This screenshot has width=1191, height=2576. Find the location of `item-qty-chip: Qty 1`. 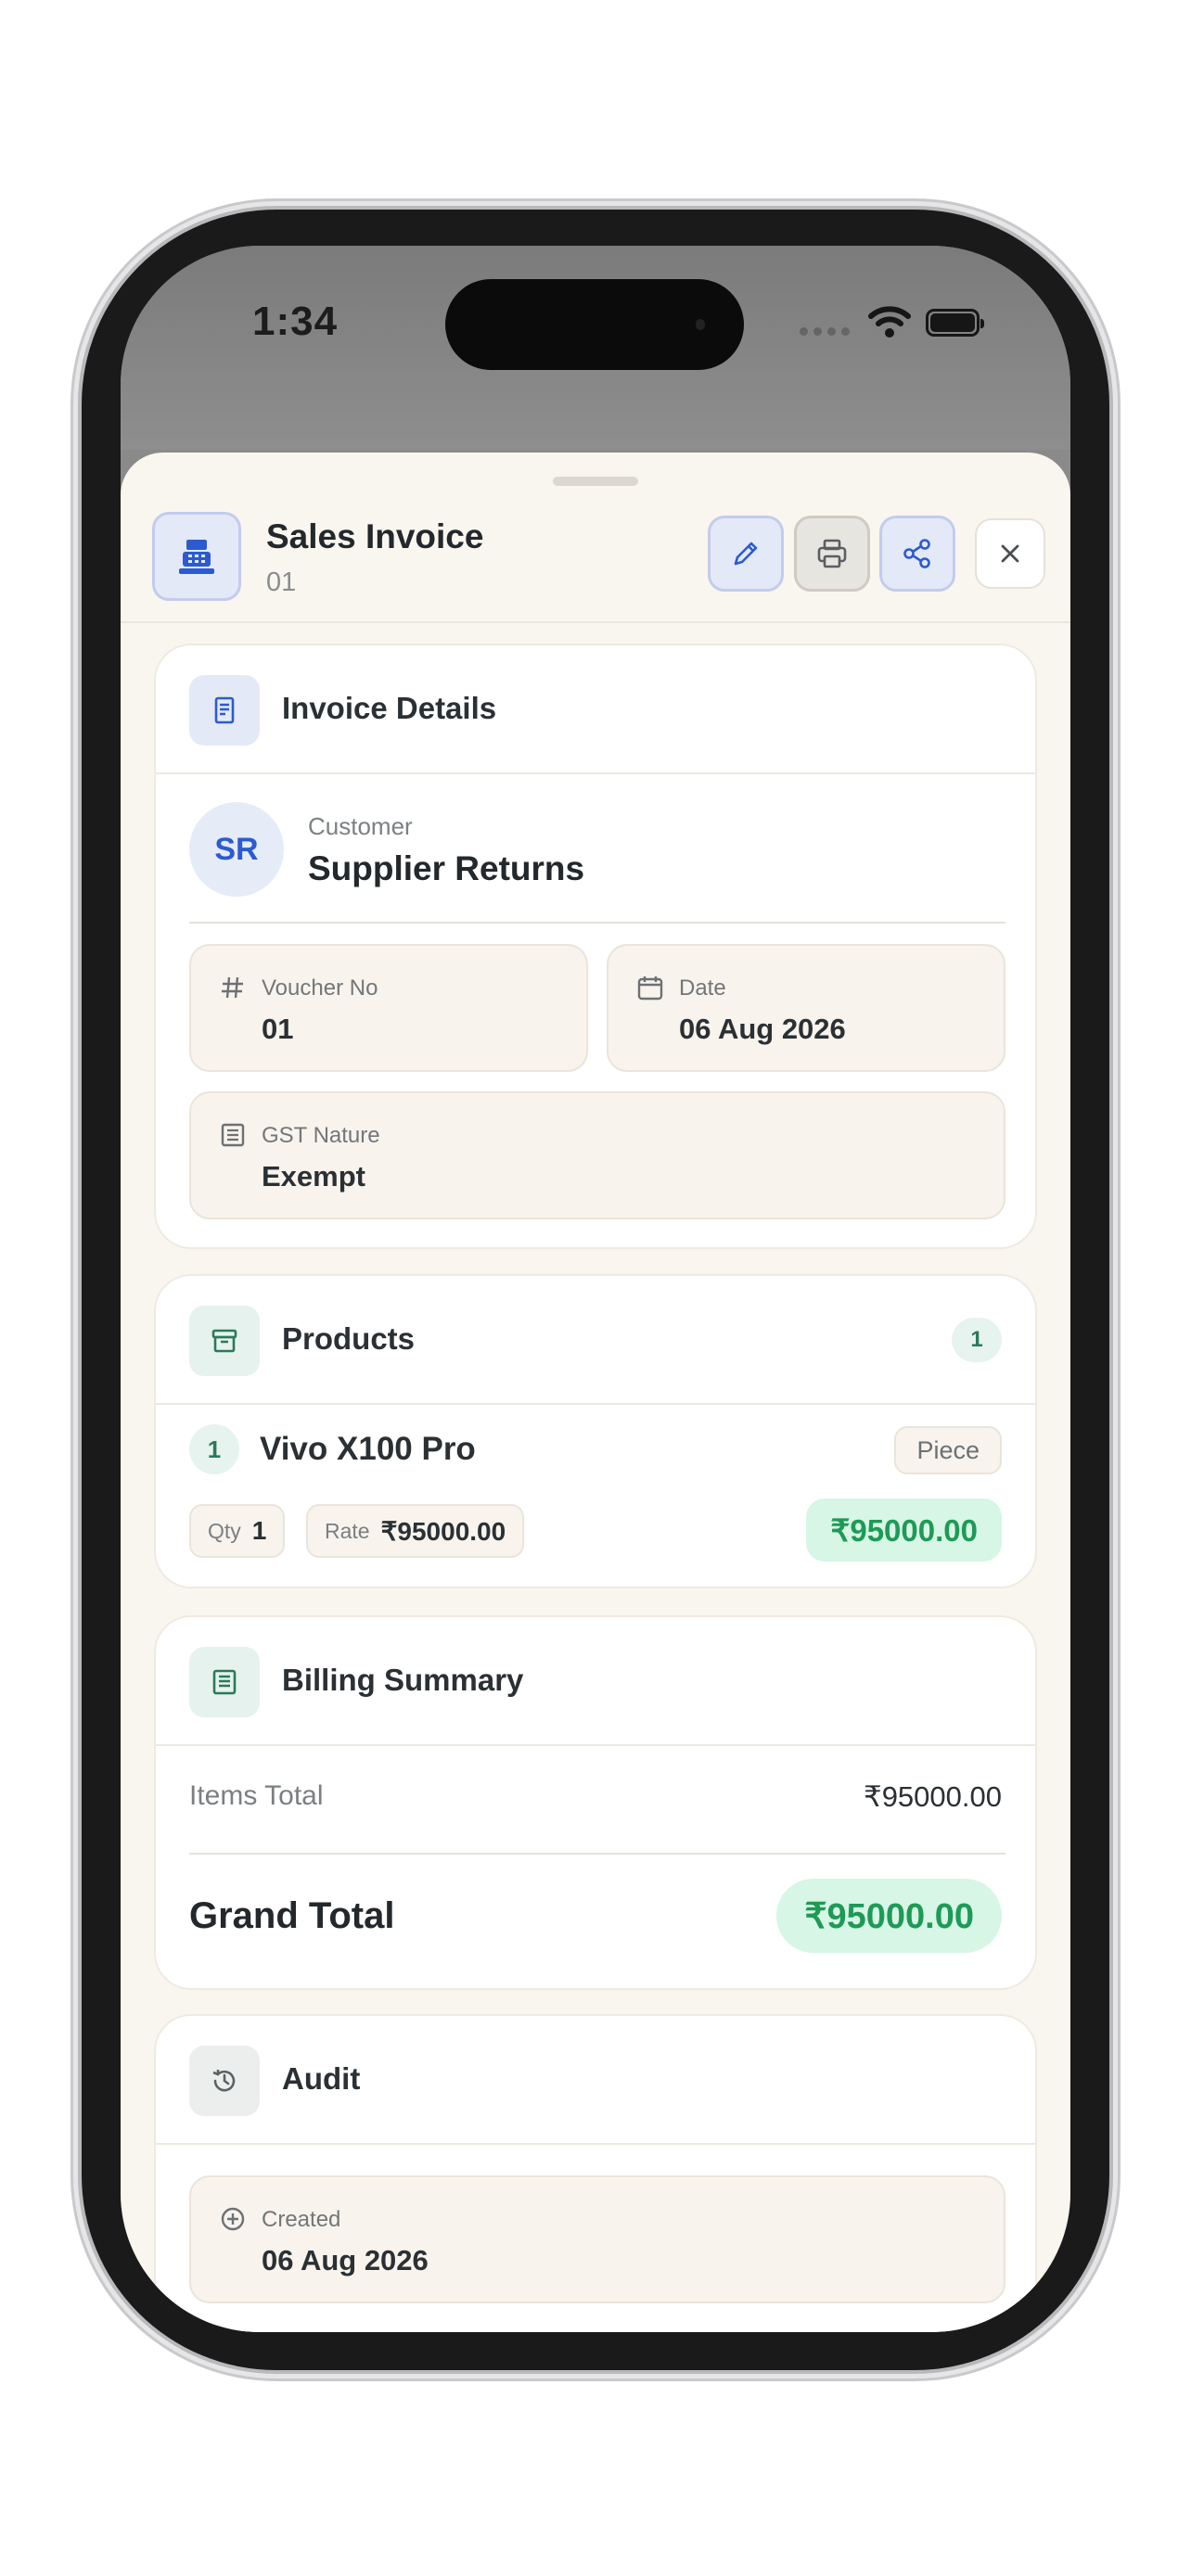

item-qty-chip: Qty 1 is located at coordinates (237, 1531).